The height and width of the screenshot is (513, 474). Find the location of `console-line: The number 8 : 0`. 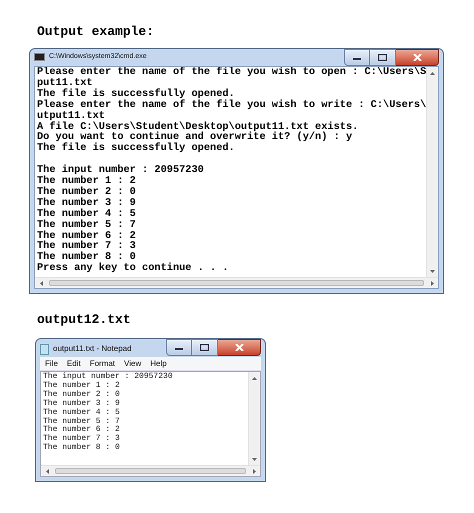

console-line: The number 8 : 0 is located at coordinates (87, 258).